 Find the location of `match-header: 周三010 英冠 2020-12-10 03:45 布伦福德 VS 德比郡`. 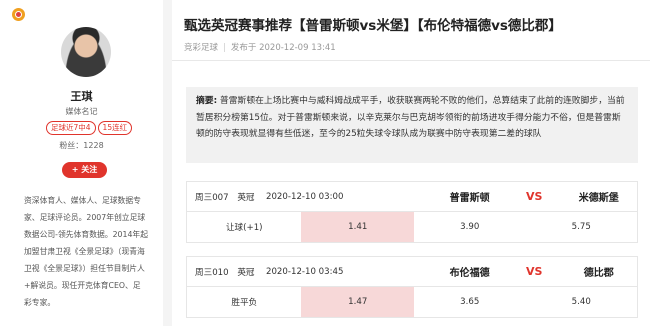

match-header: 周三010 英冠 2020-12-10 03:45 布伦福德 VS 德比郡 is located at coordinates (412, 272).